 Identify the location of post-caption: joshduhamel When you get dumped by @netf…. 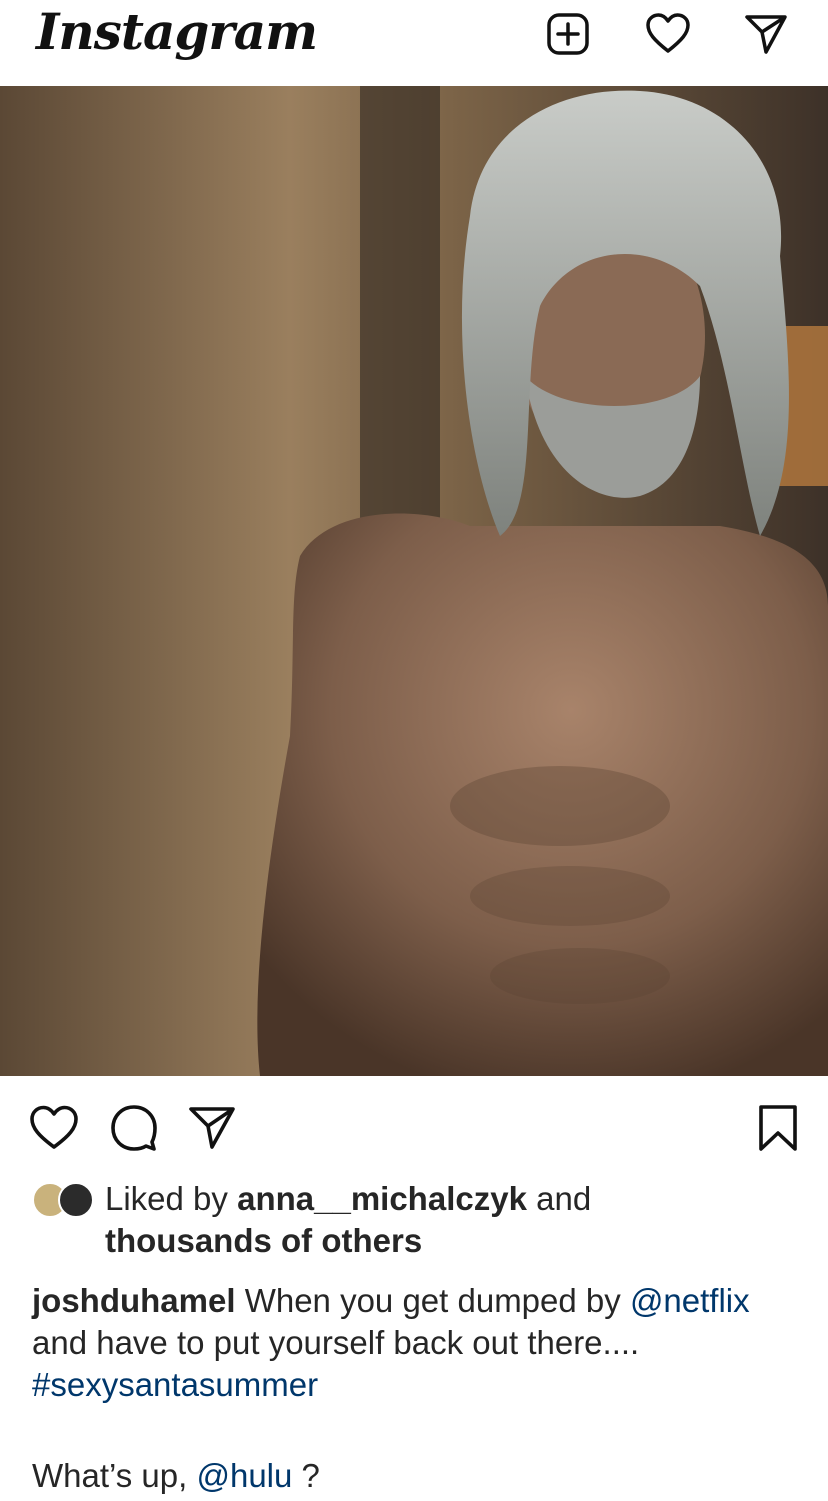
(417, 1343).